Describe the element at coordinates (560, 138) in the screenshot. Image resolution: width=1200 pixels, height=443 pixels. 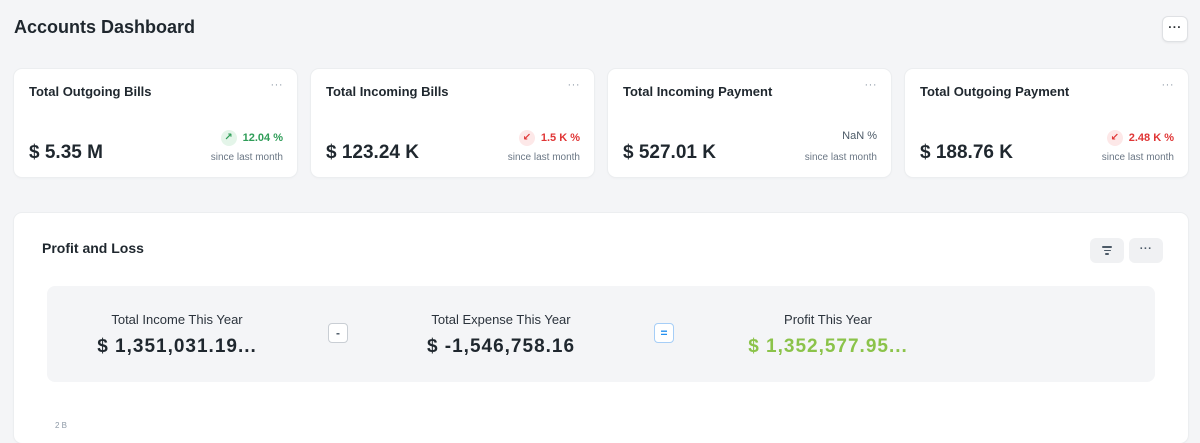
I see `card-delta-value: 1.5 K %` at that location.